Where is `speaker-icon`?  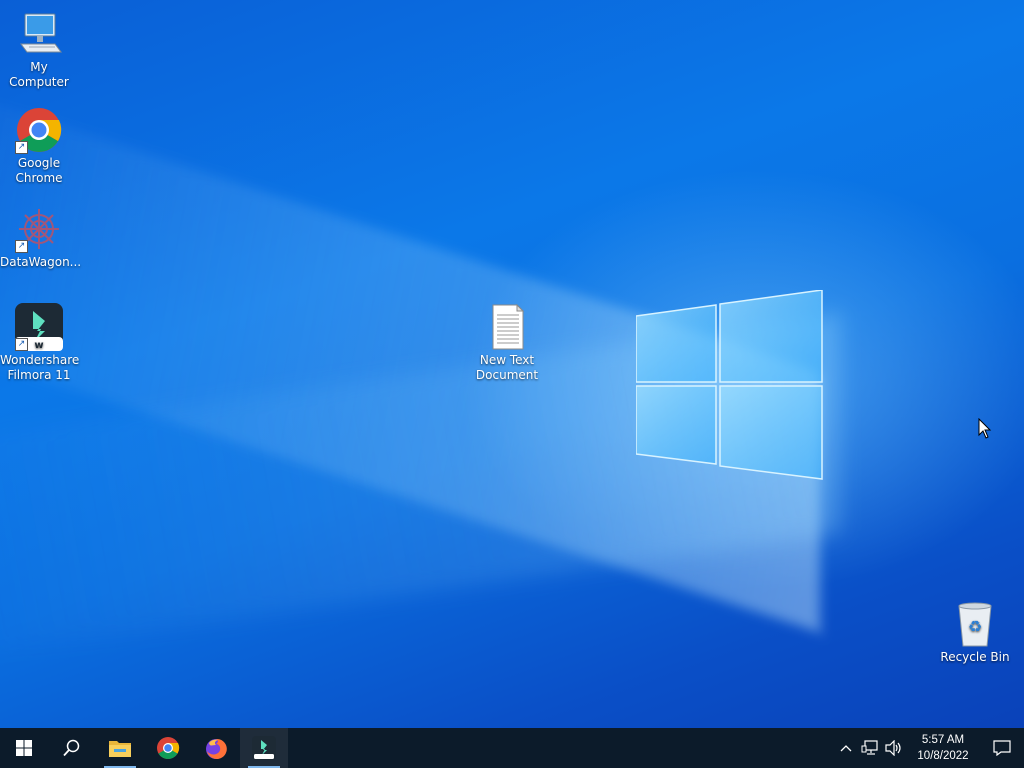 speaker-icon is located at coordinates (893, 748).